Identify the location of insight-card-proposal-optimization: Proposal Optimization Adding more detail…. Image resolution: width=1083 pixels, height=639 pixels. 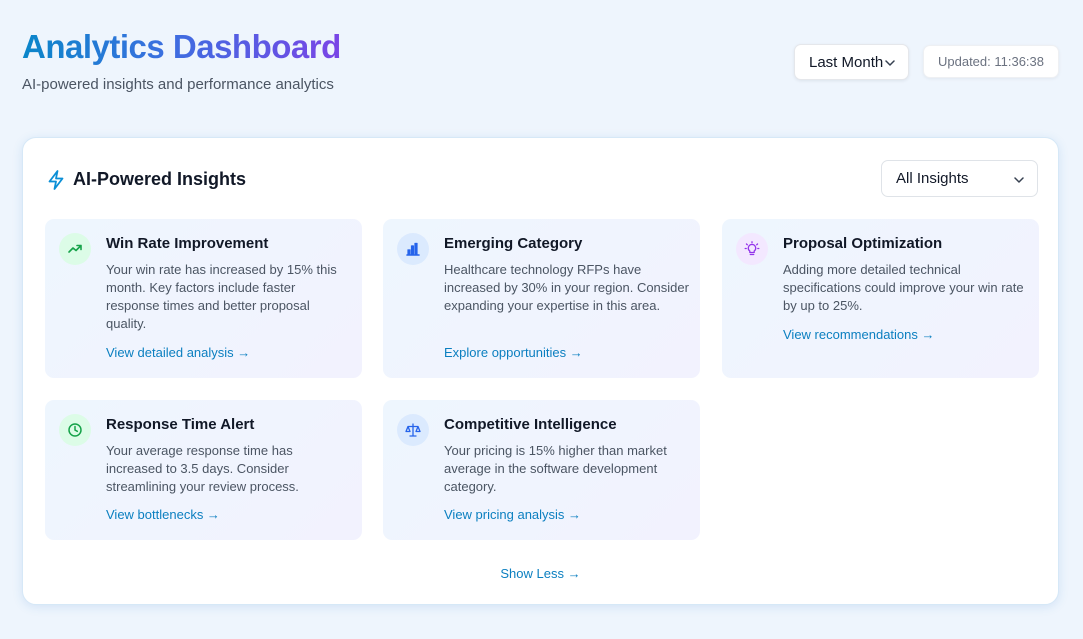
(880, 298).